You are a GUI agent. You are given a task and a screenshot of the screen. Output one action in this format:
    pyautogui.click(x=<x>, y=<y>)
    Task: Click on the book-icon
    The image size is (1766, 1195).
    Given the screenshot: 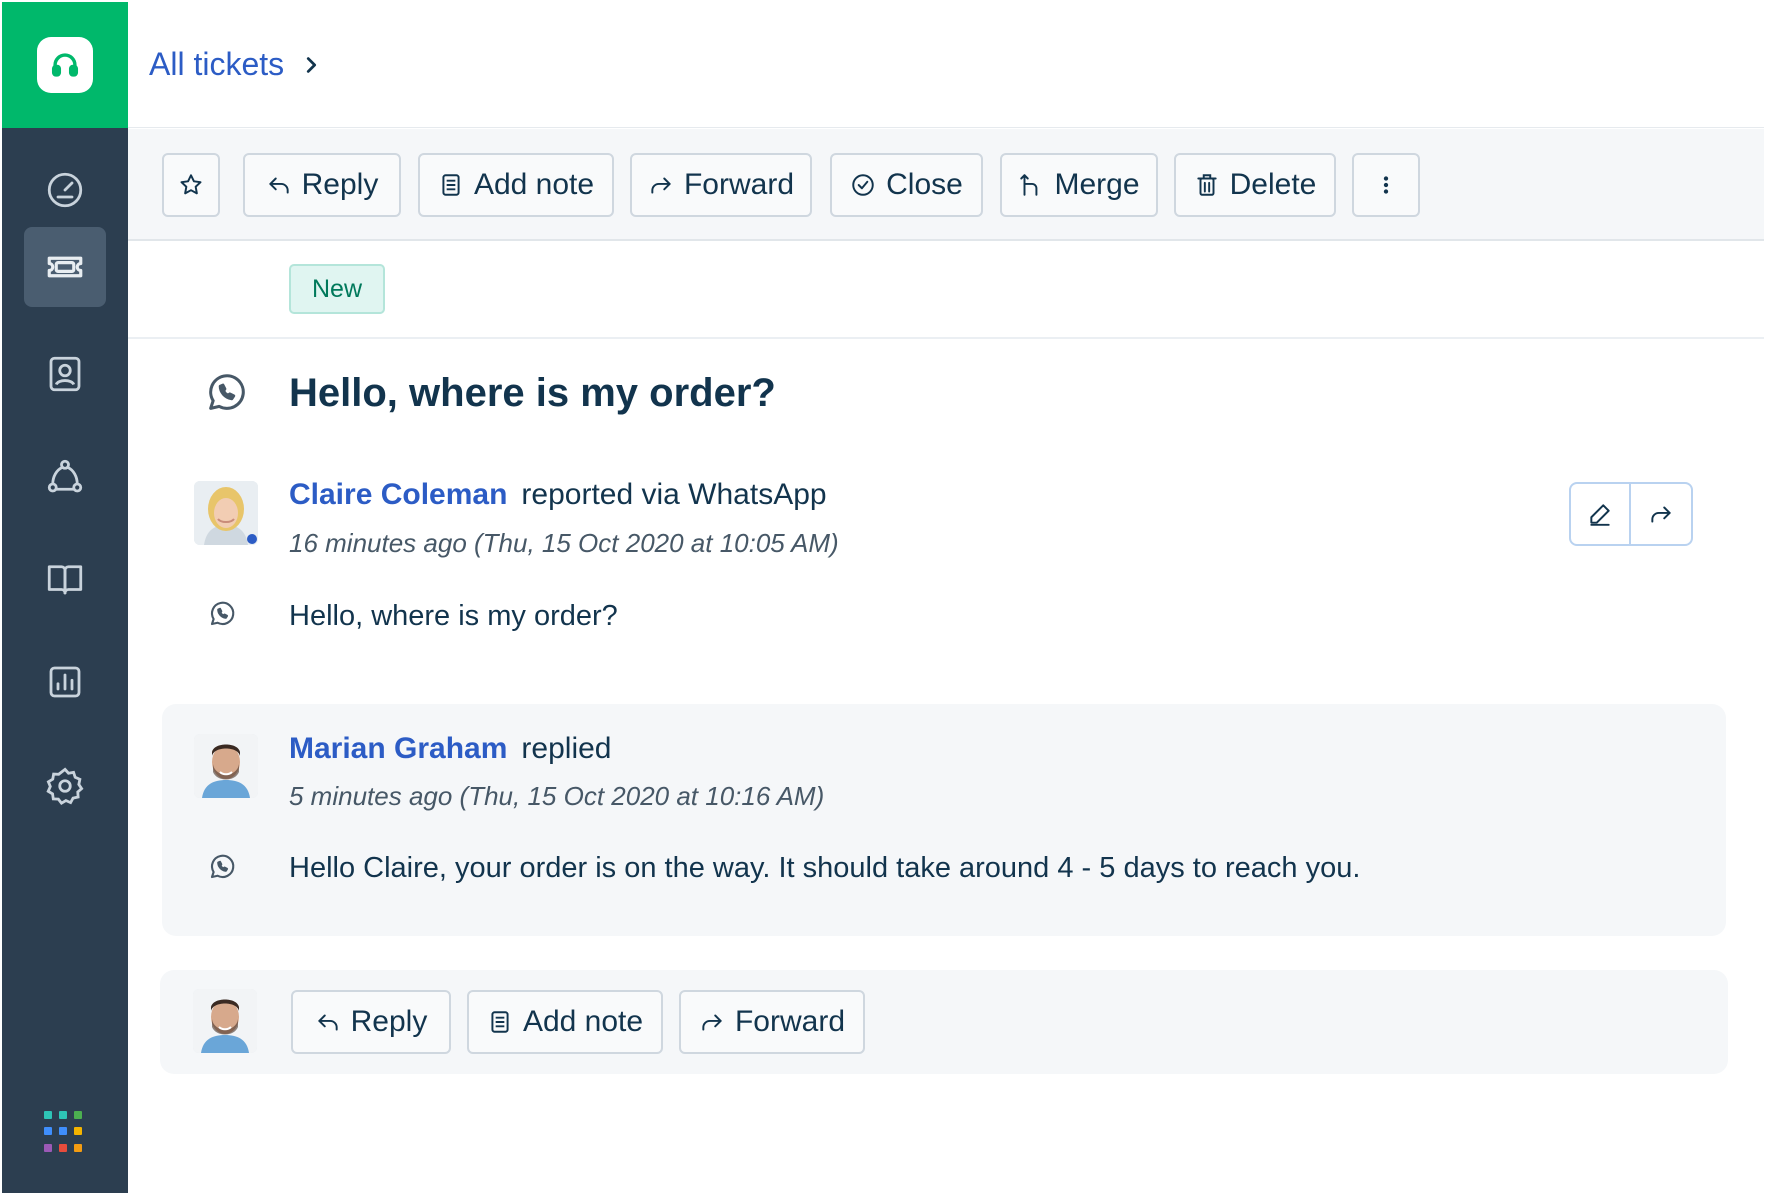 What is the action you would take?
    pyautogui.click(x=65, y=580)
    